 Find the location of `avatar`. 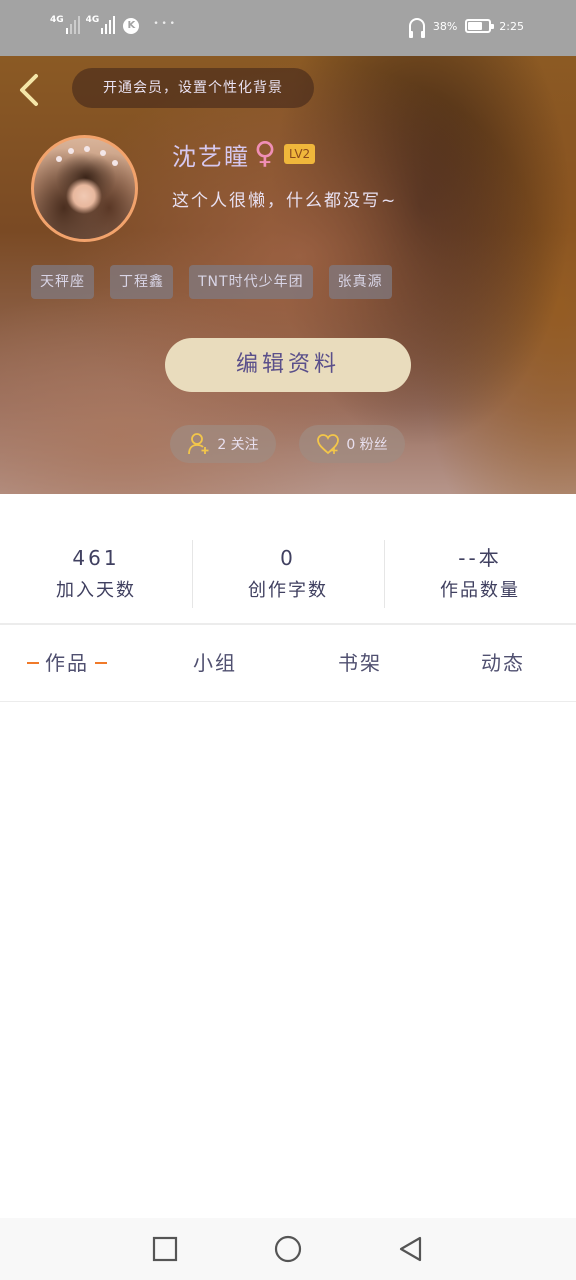

avatar is located at coordinates (84, 188).